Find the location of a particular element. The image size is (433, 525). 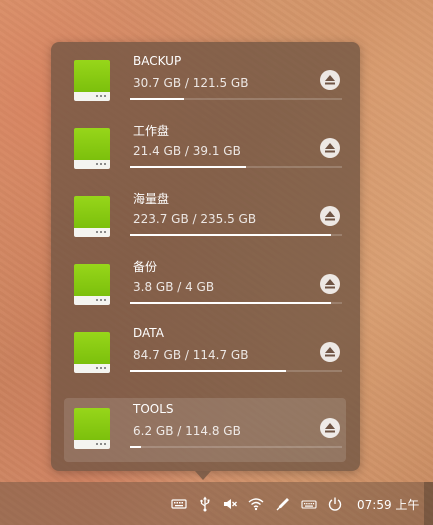

disk-size: 6.2 GB / 114.8 GB is located at coordinates (187, 431).